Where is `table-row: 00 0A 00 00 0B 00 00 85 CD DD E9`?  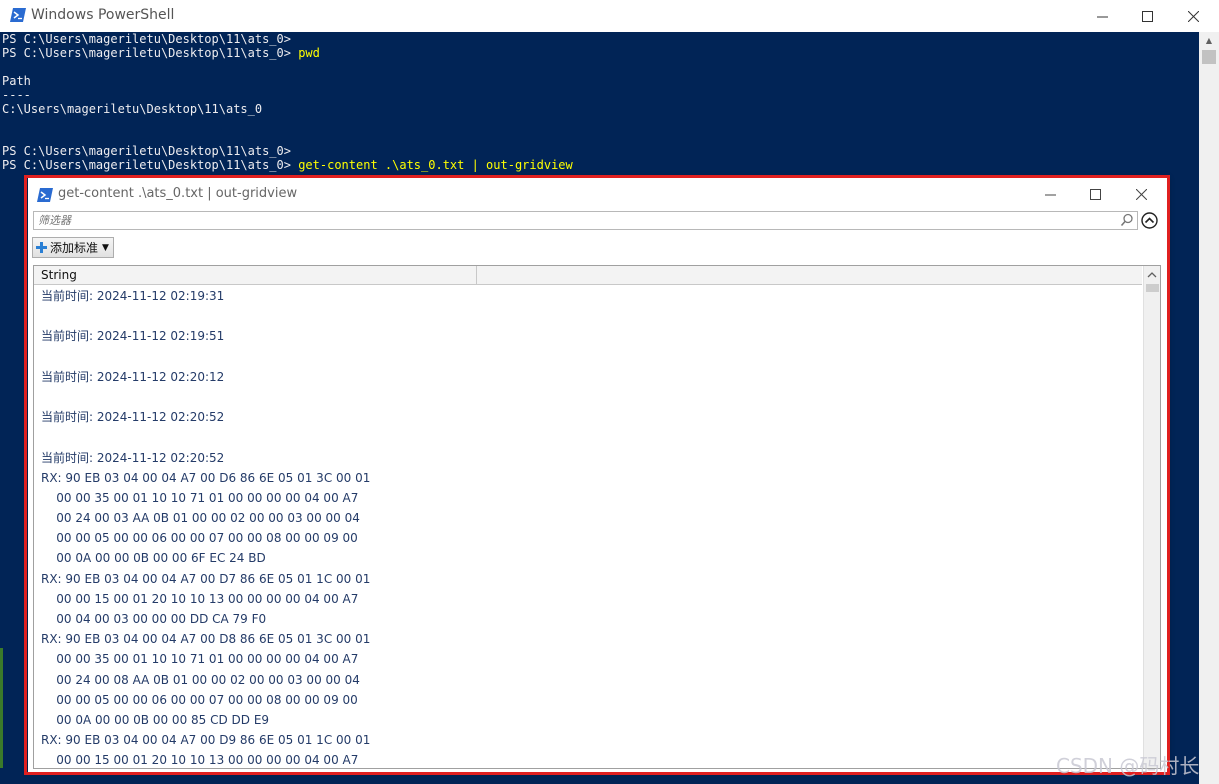 table-row: 00 0A 00 00 0B 00 00 85 CD DD E9 is located at coordinates (588, 720).